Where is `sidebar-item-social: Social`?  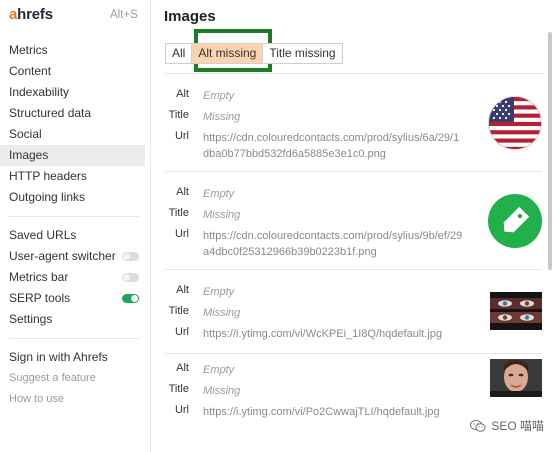 sidebar-item-social: Social is located at coordinates (75, 134).